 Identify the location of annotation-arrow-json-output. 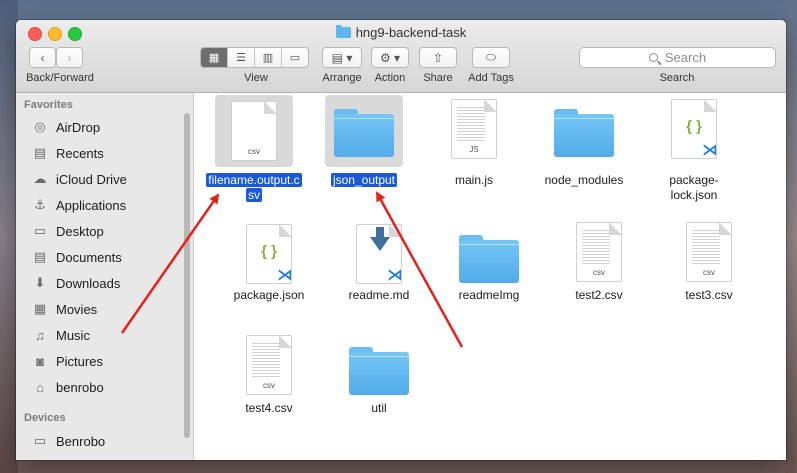
(419, 269).